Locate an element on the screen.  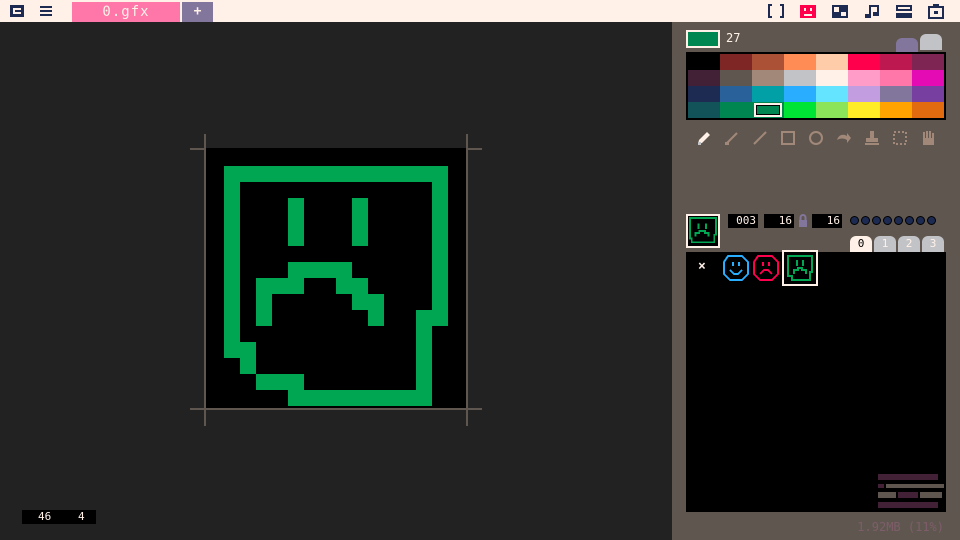
select-icon is located at coordinates (900, 138).